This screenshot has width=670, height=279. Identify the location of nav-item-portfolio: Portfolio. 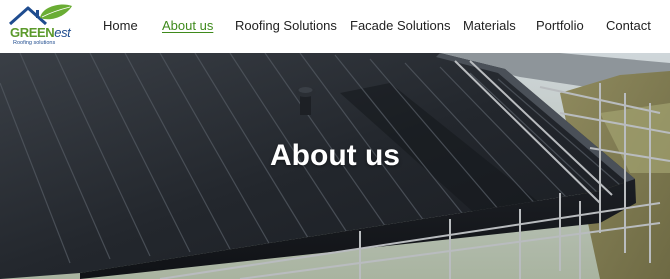
(560, 26).